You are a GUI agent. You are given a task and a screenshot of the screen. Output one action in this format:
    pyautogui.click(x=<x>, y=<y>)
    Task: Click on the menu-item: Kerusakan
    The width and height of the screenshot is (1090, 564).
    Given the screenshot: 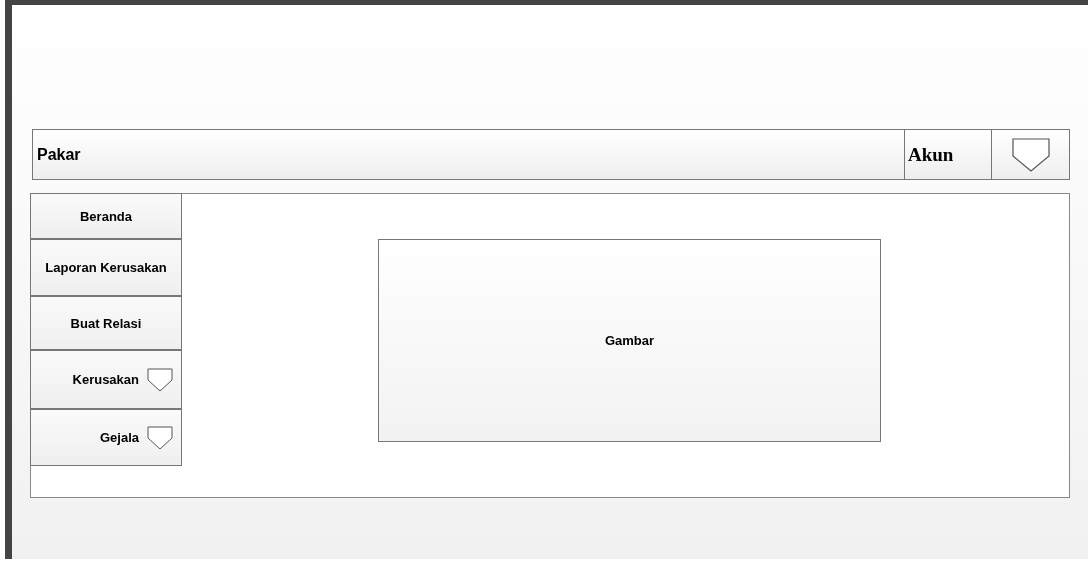 What is the action you would take?
    pyautogui.click(x=106, y=379)
    